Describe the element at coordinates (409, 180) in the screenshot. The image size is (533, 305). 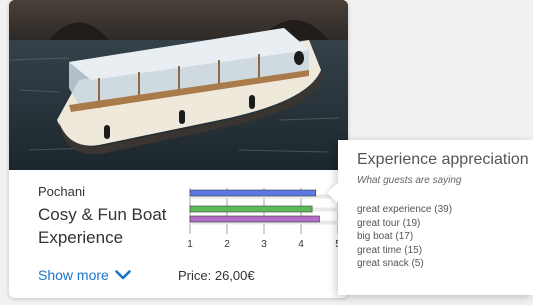
I see `popover-subtitle: What guests are saying` at that location.